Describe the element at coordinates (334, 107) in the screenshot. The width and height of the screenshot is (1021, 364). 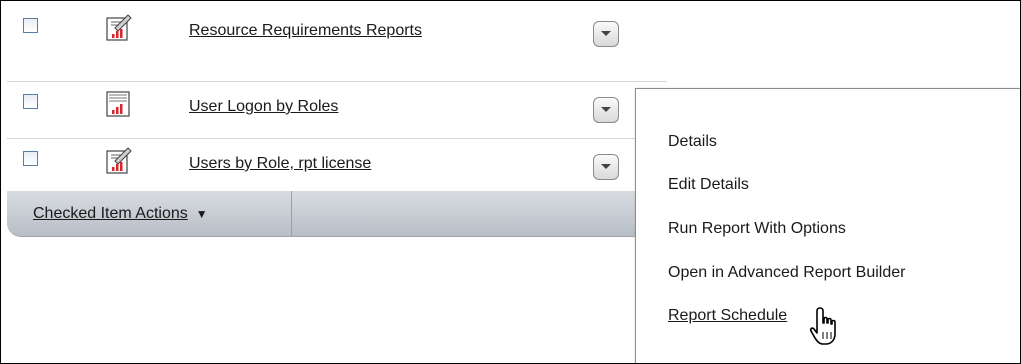
I see `report-link: User Logon by Roles` at that location.